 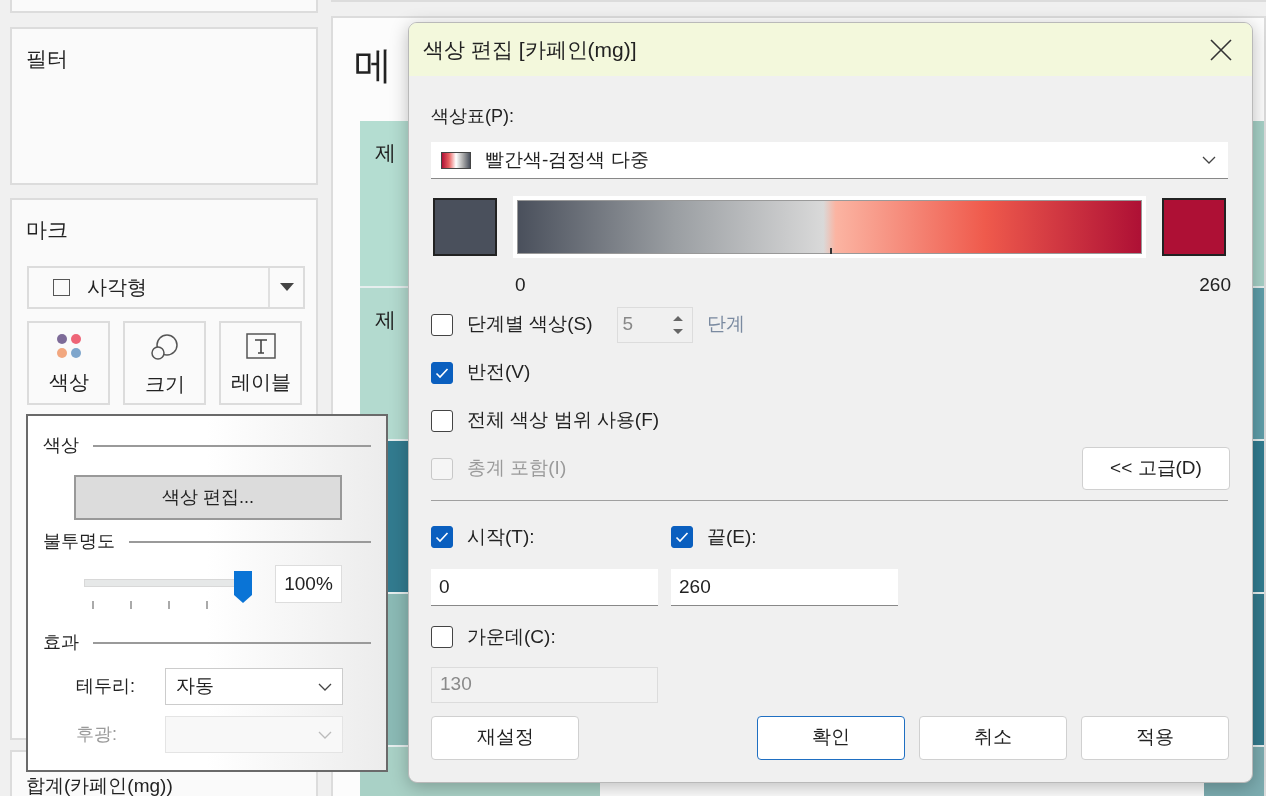 What do you see at coordinates (499, 372) in the screenshot?
I see `option-label: 반전(V)` at bounding box center [499, 372].